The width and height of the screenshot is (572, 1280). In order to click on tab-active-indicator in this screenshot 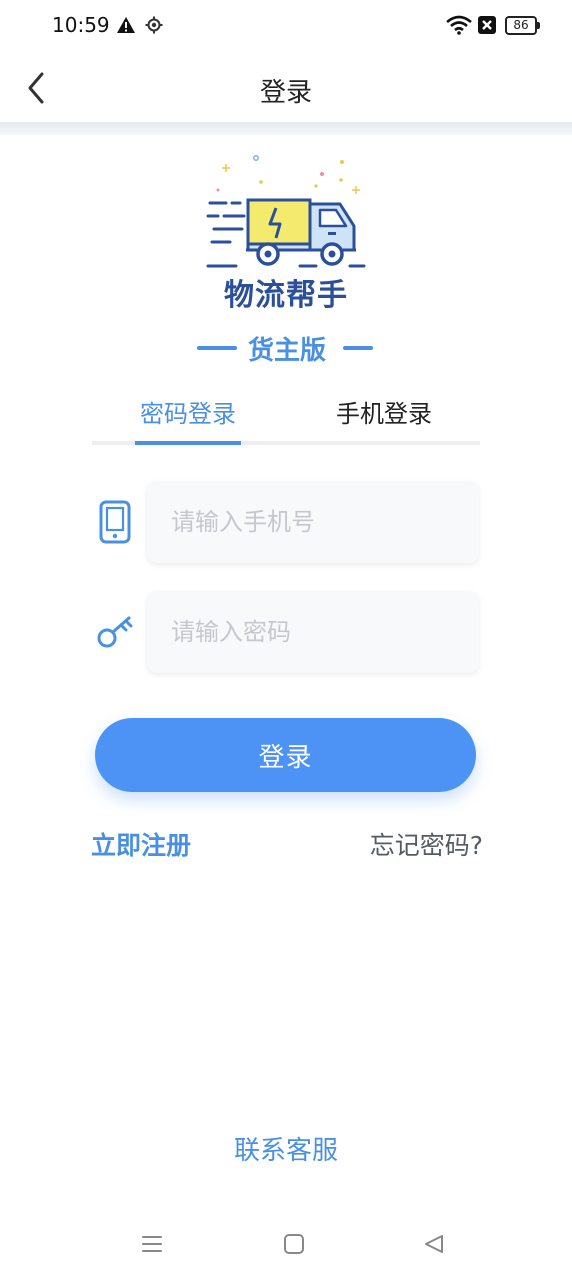, I will do `click(188, 443)`.